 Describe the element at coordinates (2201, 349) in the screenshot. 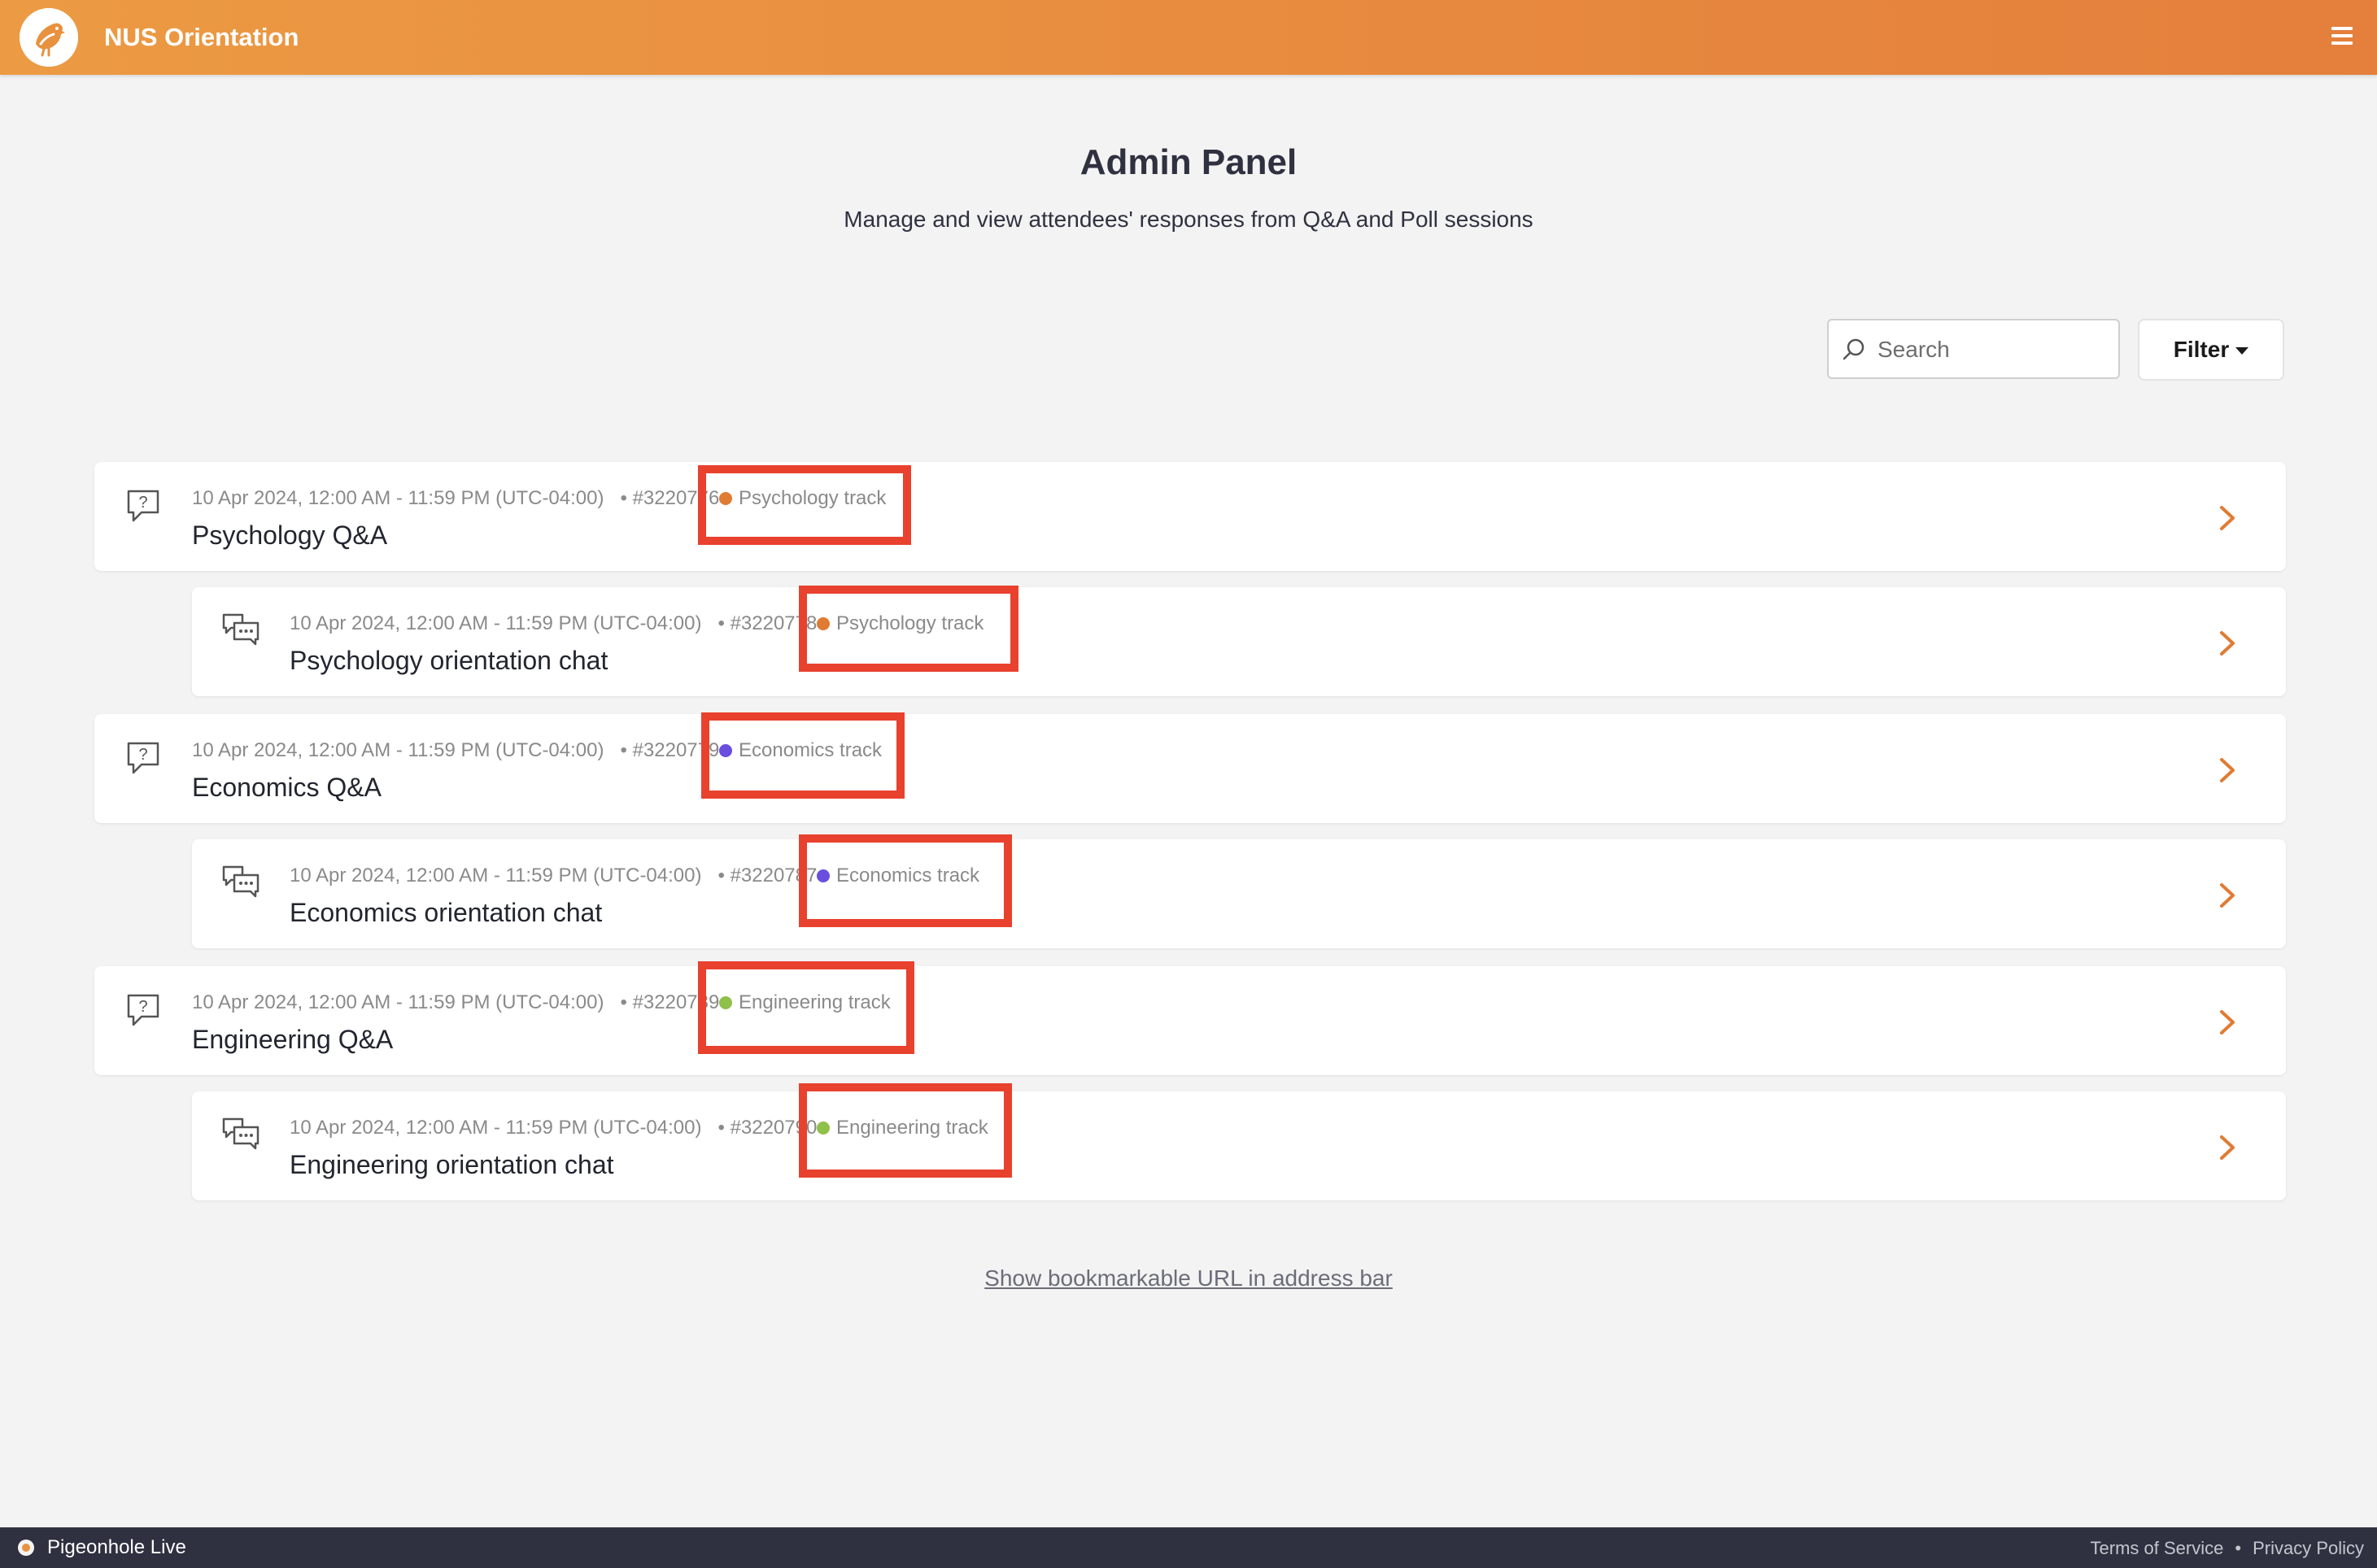

I see `filter-button-label: Filter` at that location.